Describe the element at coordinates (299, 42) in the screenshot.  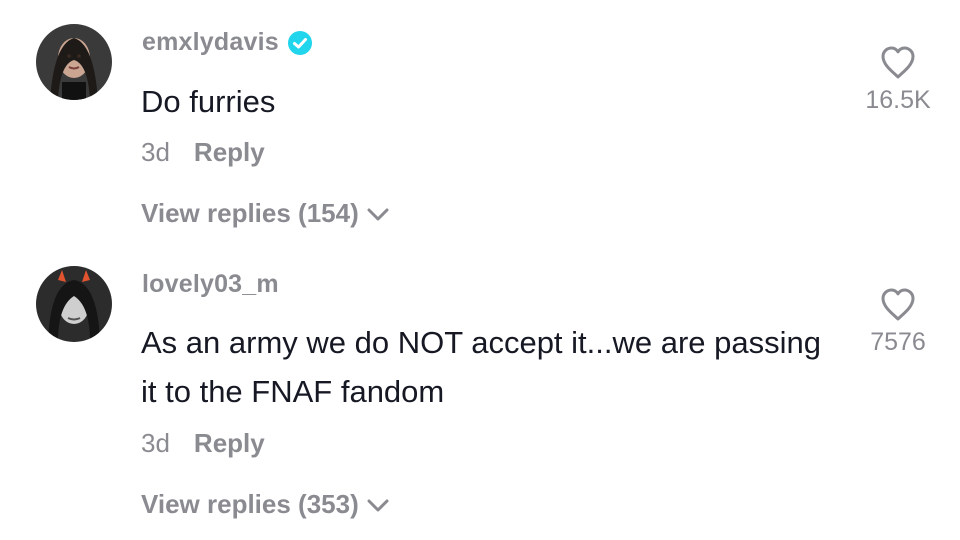
I see `verified-badge-icon` at that location.